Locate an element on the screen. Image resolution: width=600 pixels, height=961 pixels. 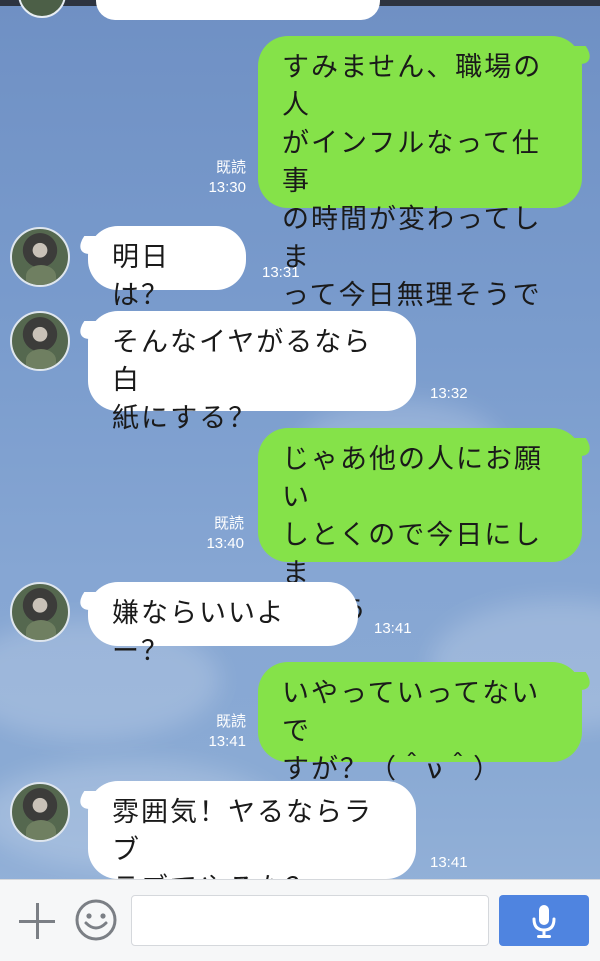
message-timestamp: 13:30 is located at coordinates (227, 187).